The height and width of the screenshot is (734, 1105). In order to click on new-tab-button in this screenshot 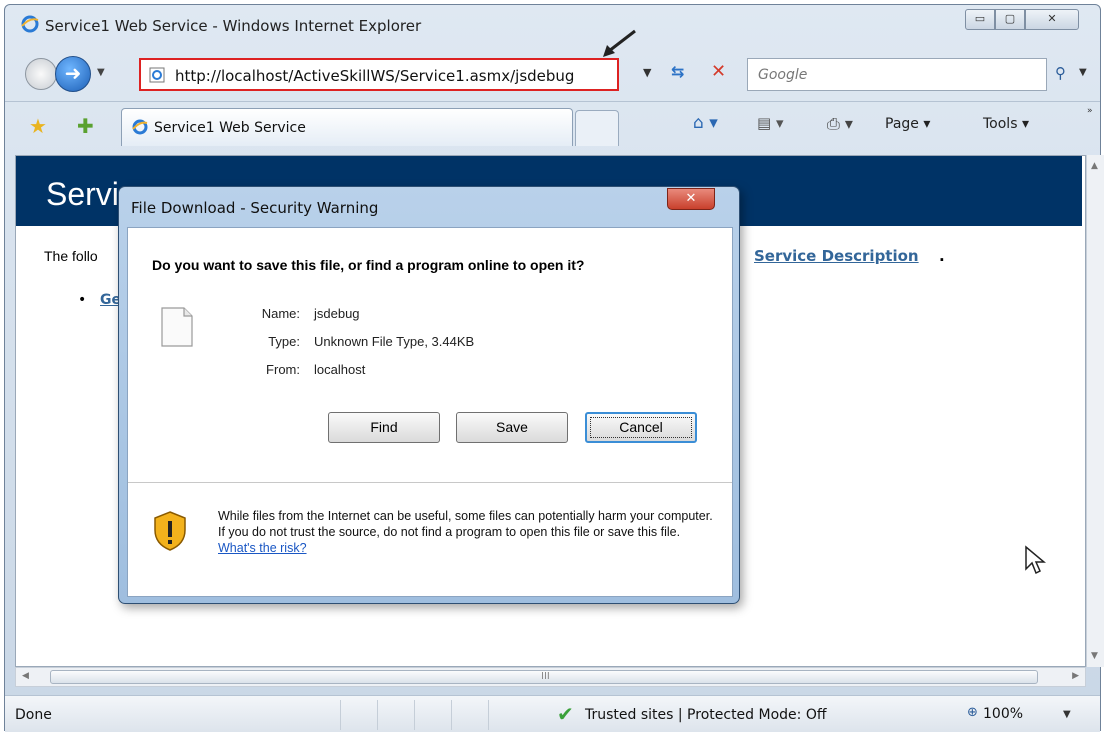, I will do `click(597, 128)`.